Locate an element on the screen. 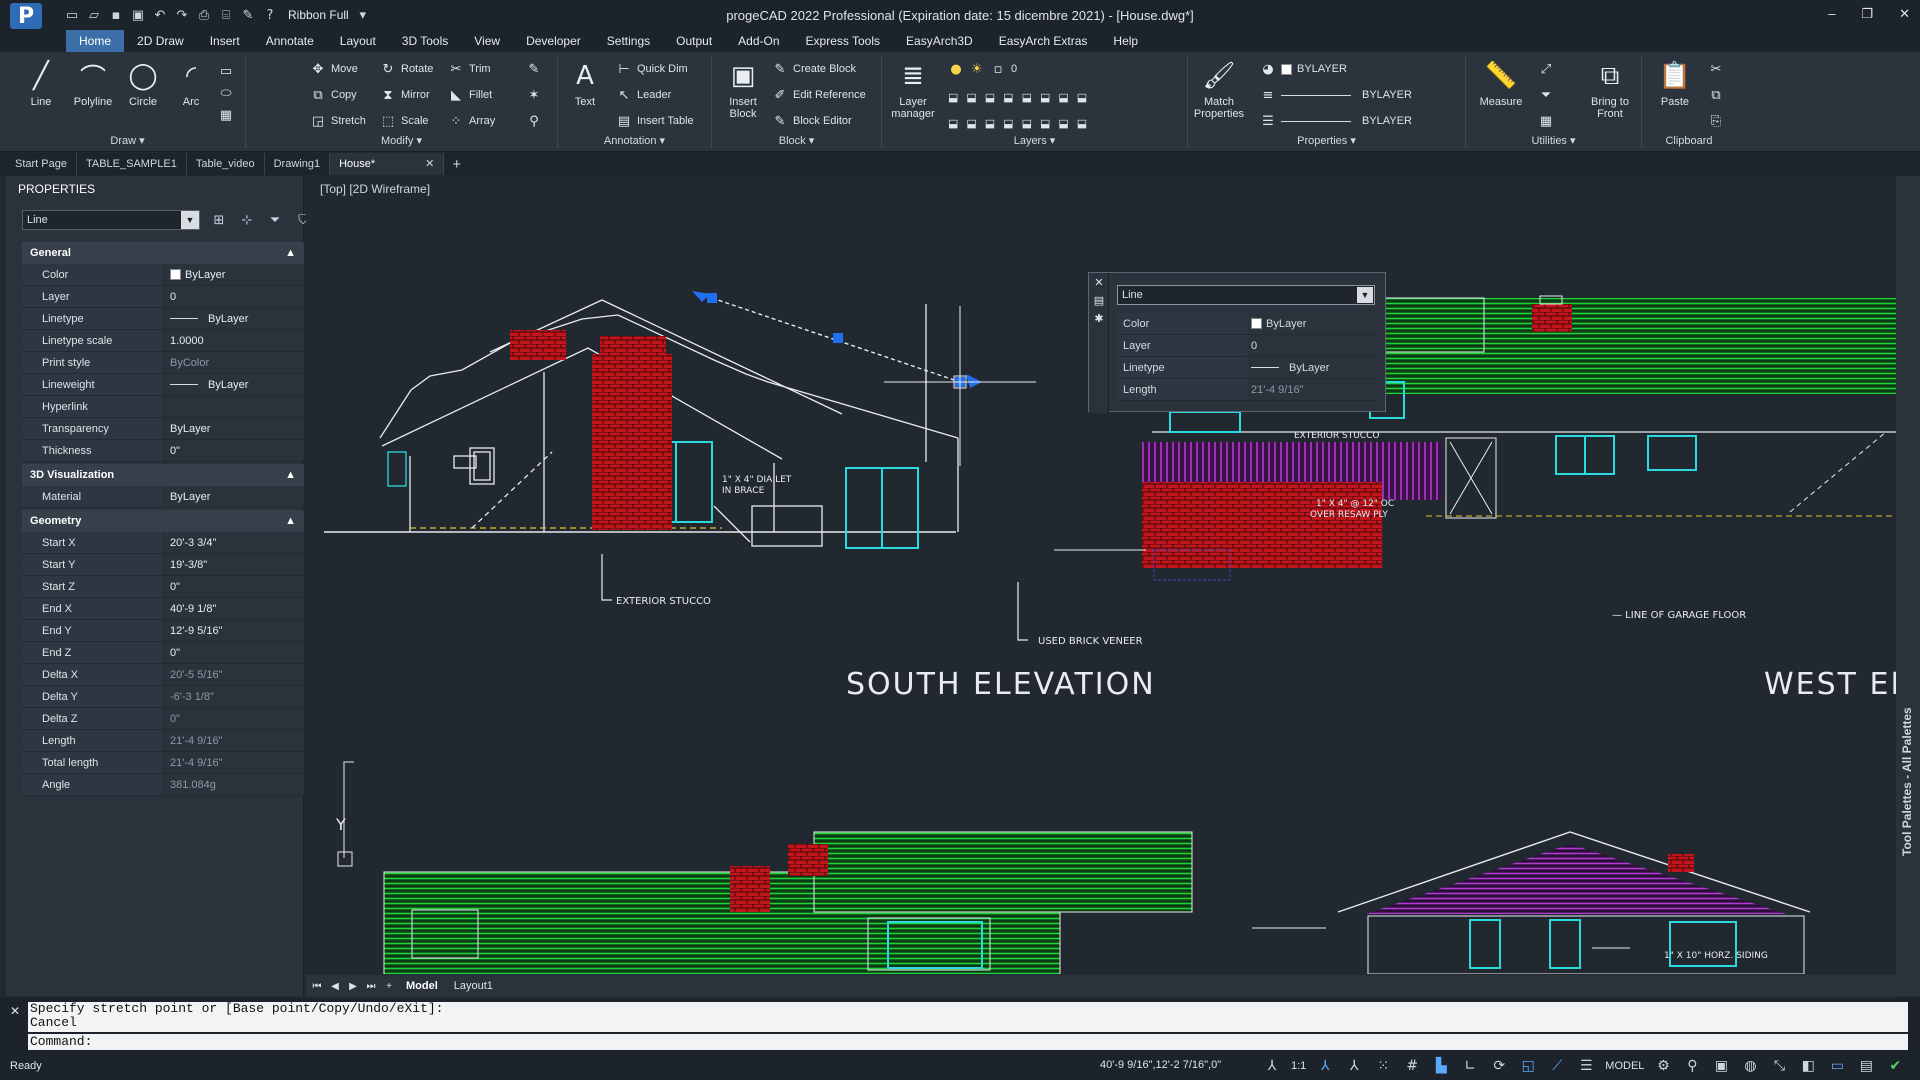  properties-panel-label: Properties ▾ is located at coordinates (1326, 141).